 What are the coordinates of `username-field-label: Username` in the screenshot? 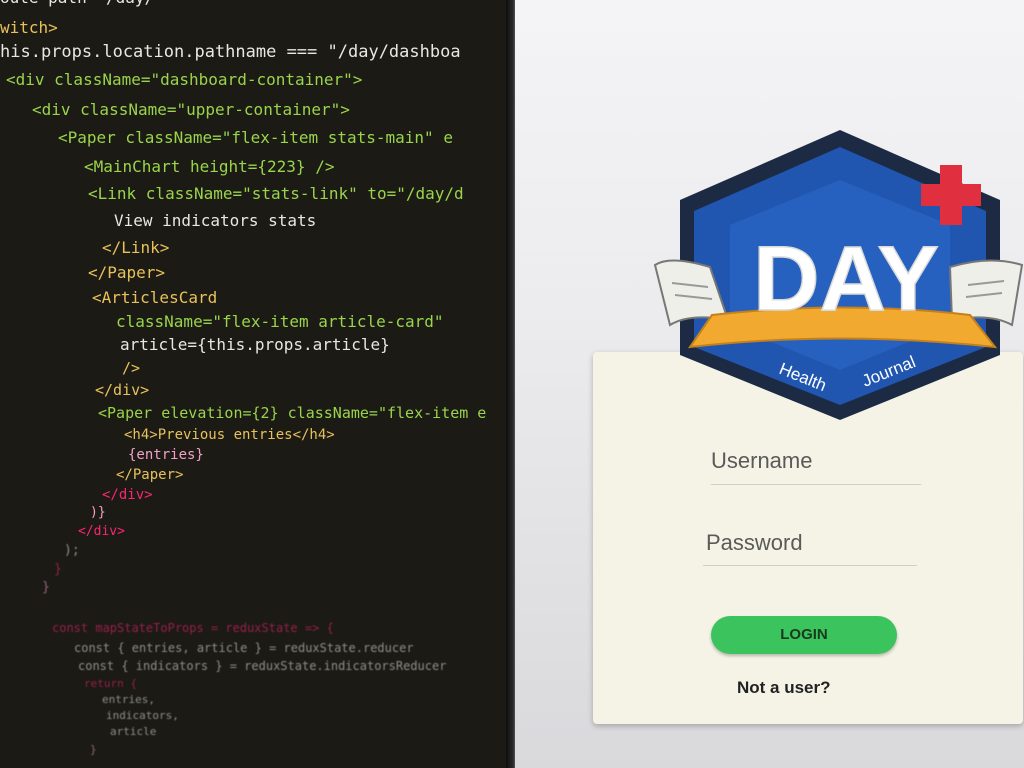 It's located at (762, 460).